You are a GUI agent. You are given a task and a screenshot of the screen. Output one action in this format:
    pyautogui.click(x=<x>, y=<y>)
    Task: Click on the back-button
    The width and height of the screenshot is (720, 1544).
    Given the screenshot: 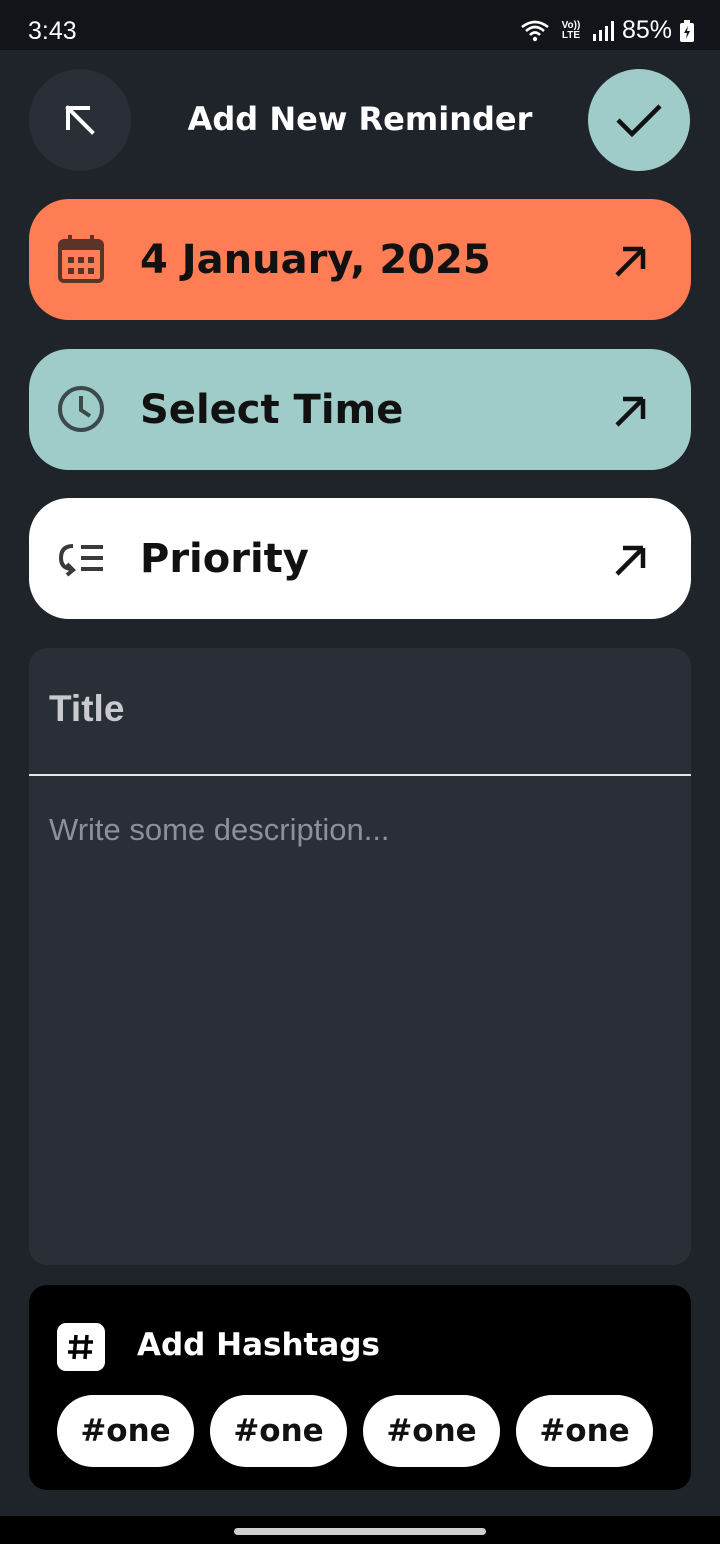 What is the action you would take?
    pyautogui.click(x=80, y=120)
    